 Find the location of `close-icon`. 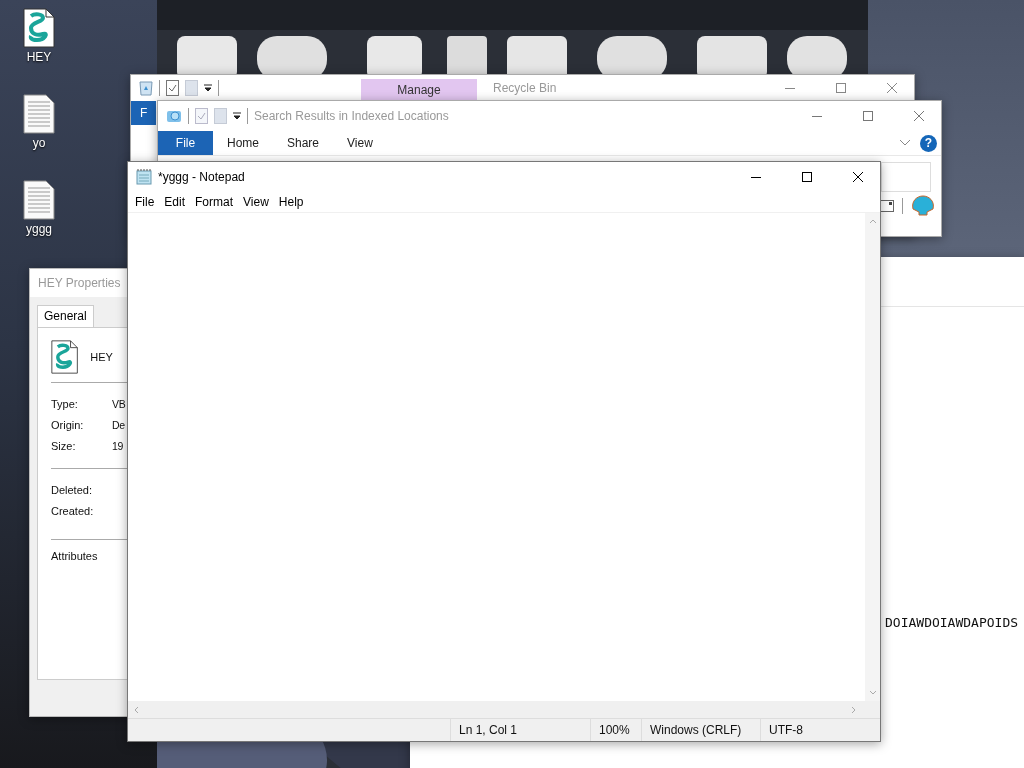

close-icon is located at coordinates (857, 177).